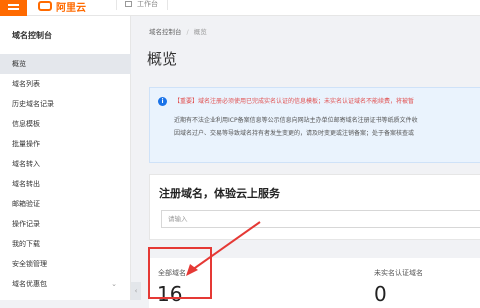 This screenshot has height=308, width=480. What do you see at coordinates (65, 124) in the screenshot?
I see `sidebar-item-templates: 信息模板` at bounding box center [65, 124].